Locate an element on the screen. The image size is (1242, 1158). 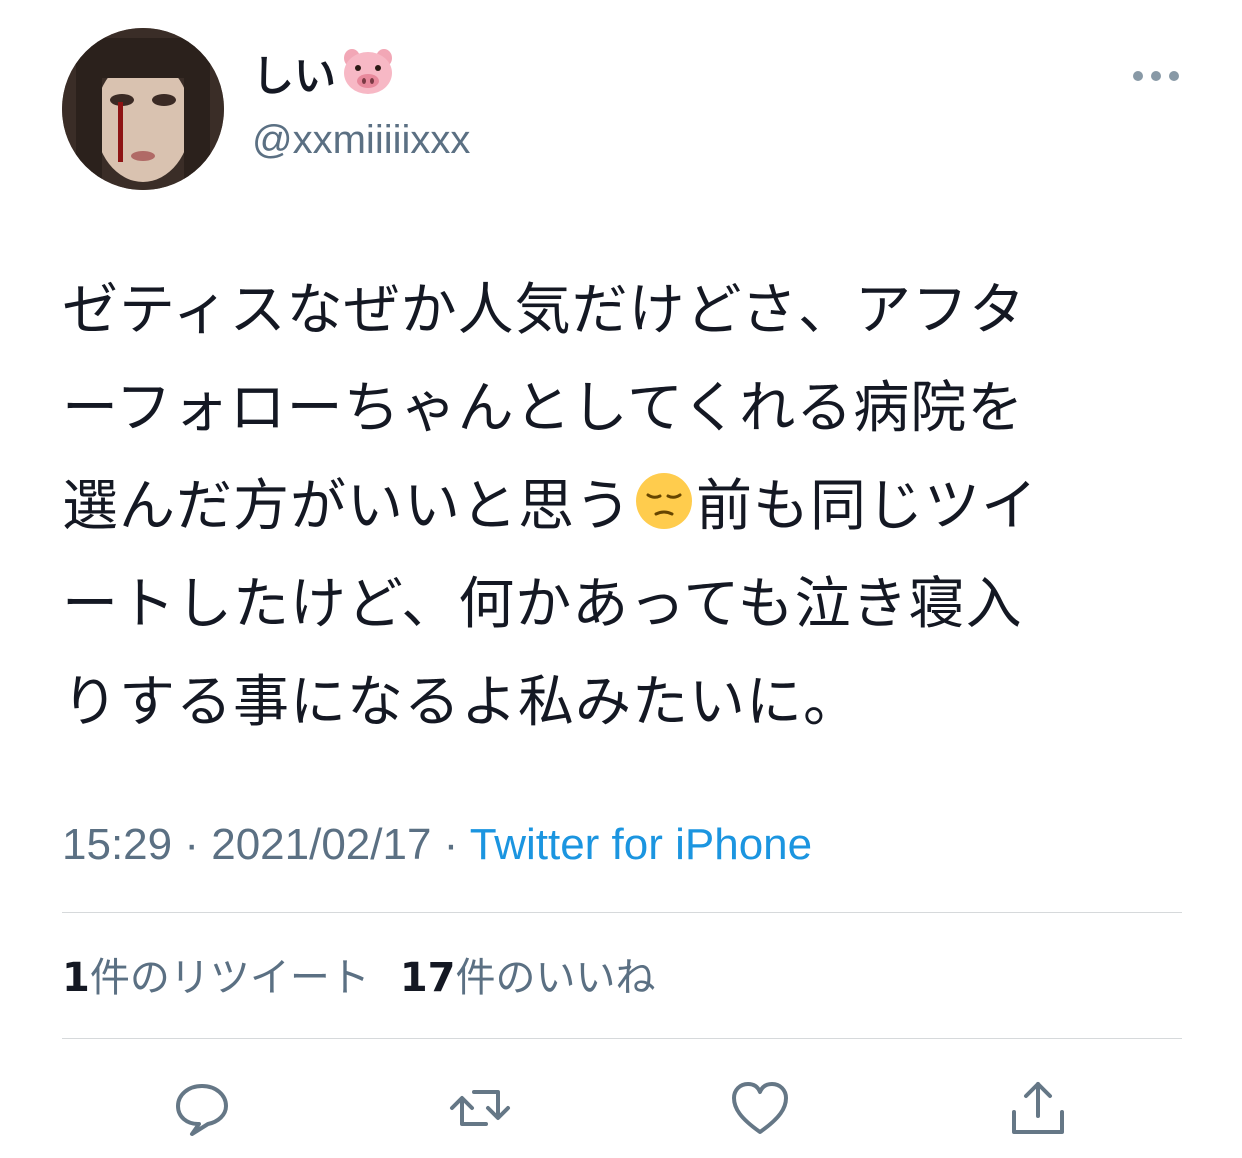
avatar is located at coordinates (143, 109).